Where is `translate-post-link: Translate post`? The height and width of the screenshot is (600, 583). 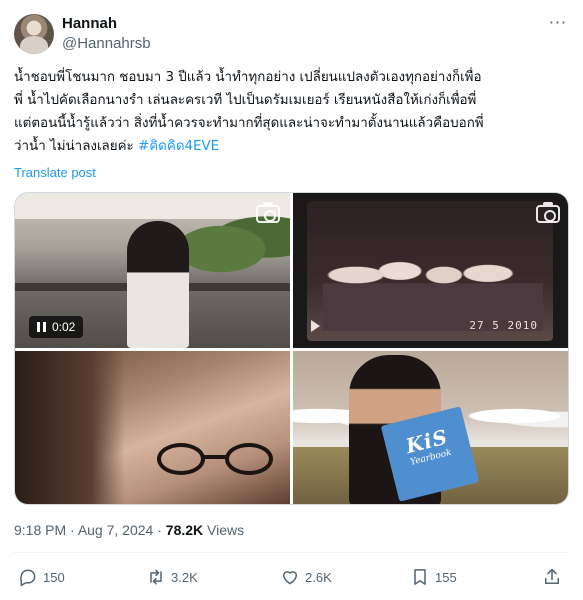 translate-post-link: Translate post is located at coordinates (55, 172).